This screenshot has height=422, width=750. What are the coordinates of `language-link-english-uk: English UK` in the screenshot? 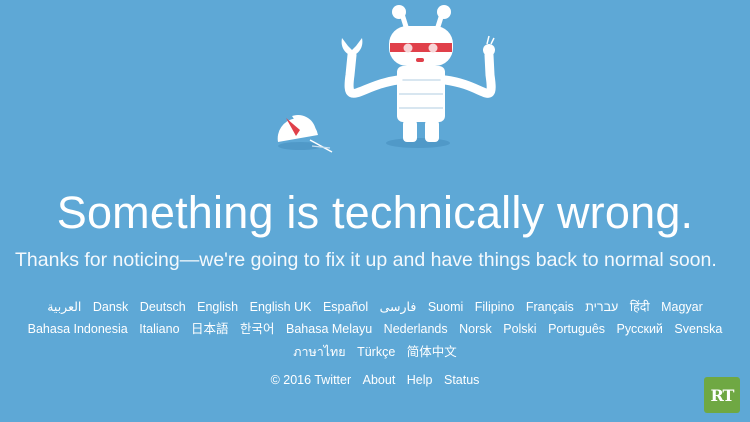 It's located at (281, 307).